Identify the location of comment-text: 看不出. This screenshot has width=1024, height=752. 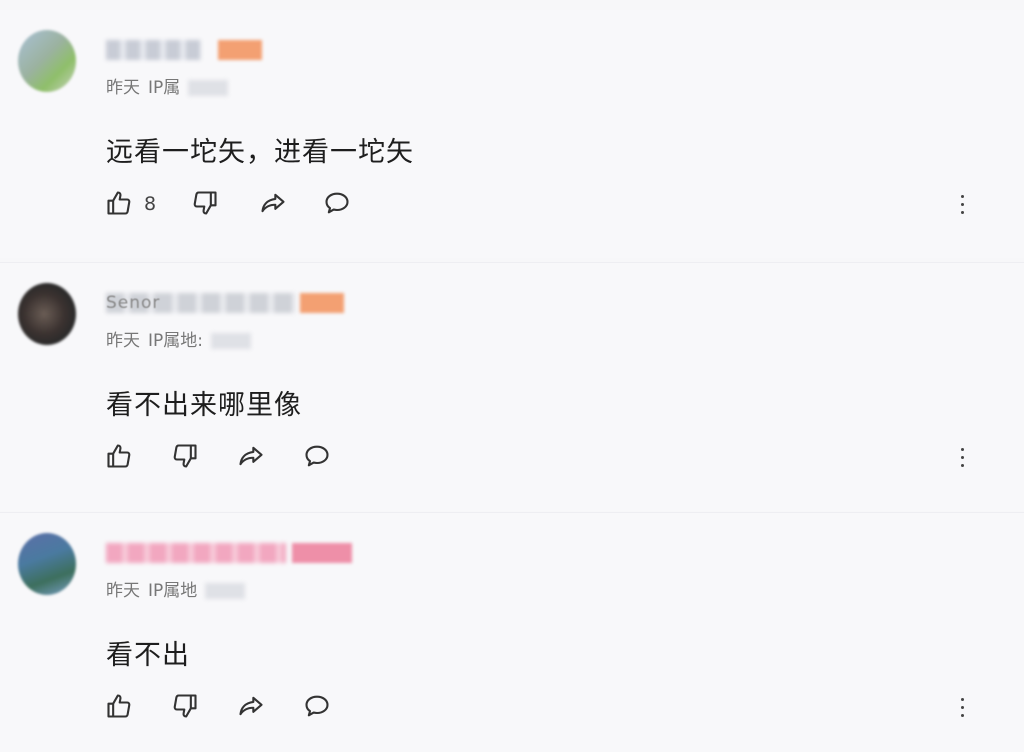
(148, 655).